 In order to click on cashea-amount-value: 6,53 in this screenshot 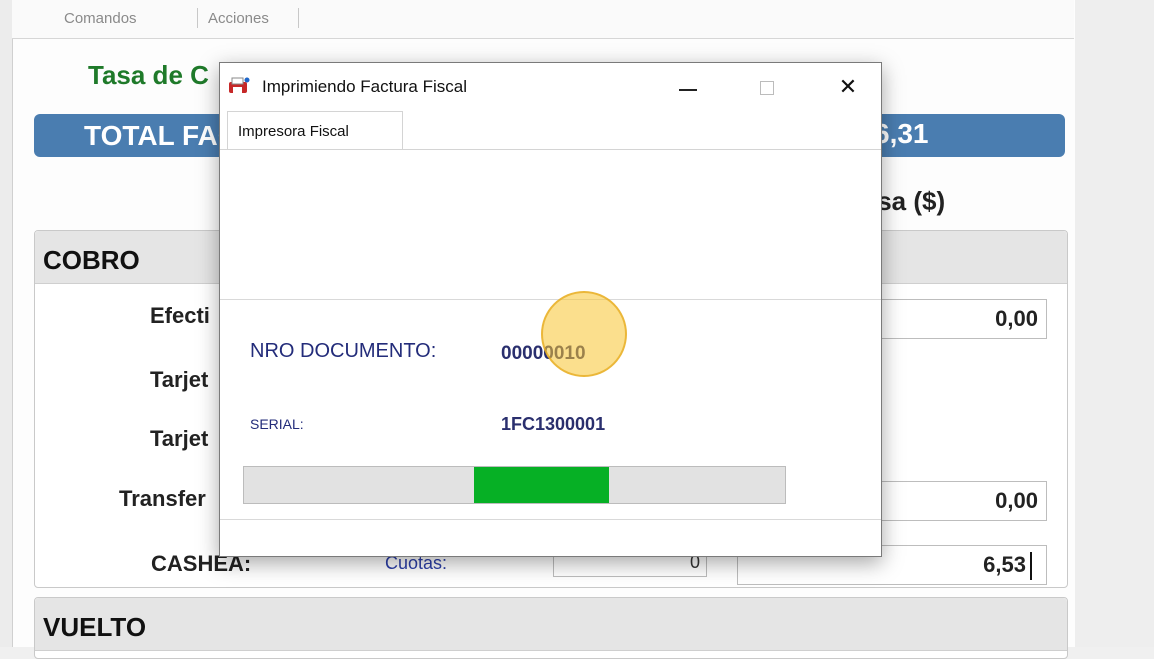, I will do `click(1004, 564)`.